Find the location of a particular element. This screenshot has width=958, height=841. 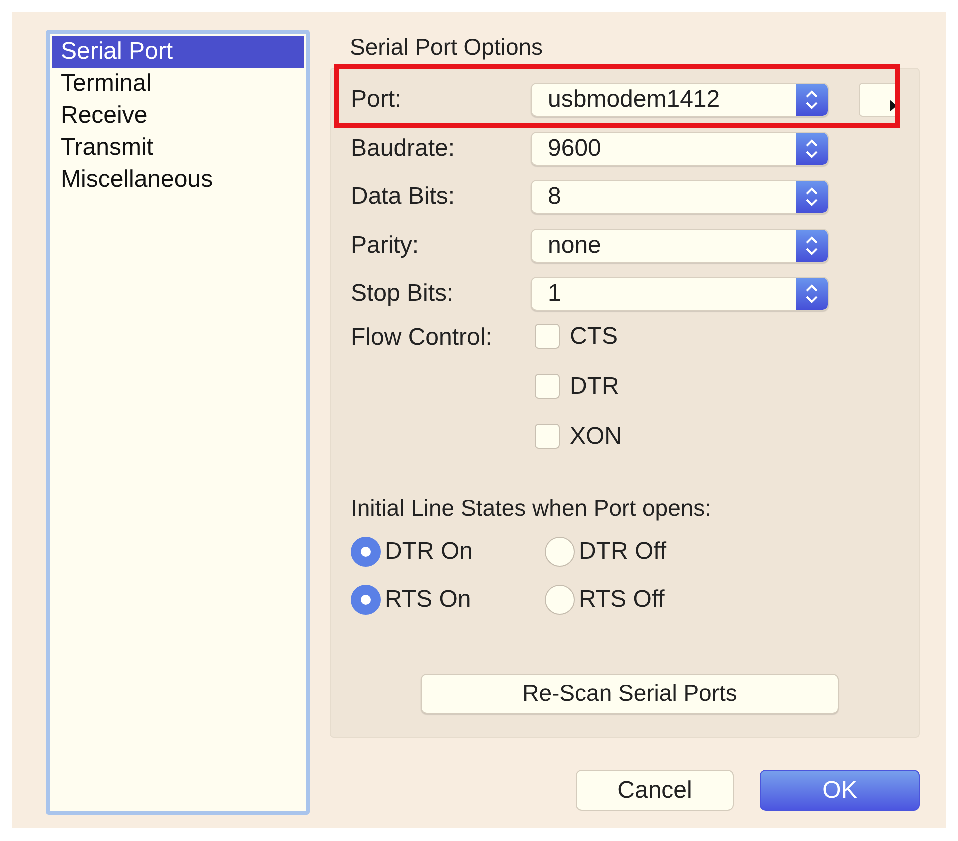

sidebar-item: Transmit is located at coordinates (178, 148).